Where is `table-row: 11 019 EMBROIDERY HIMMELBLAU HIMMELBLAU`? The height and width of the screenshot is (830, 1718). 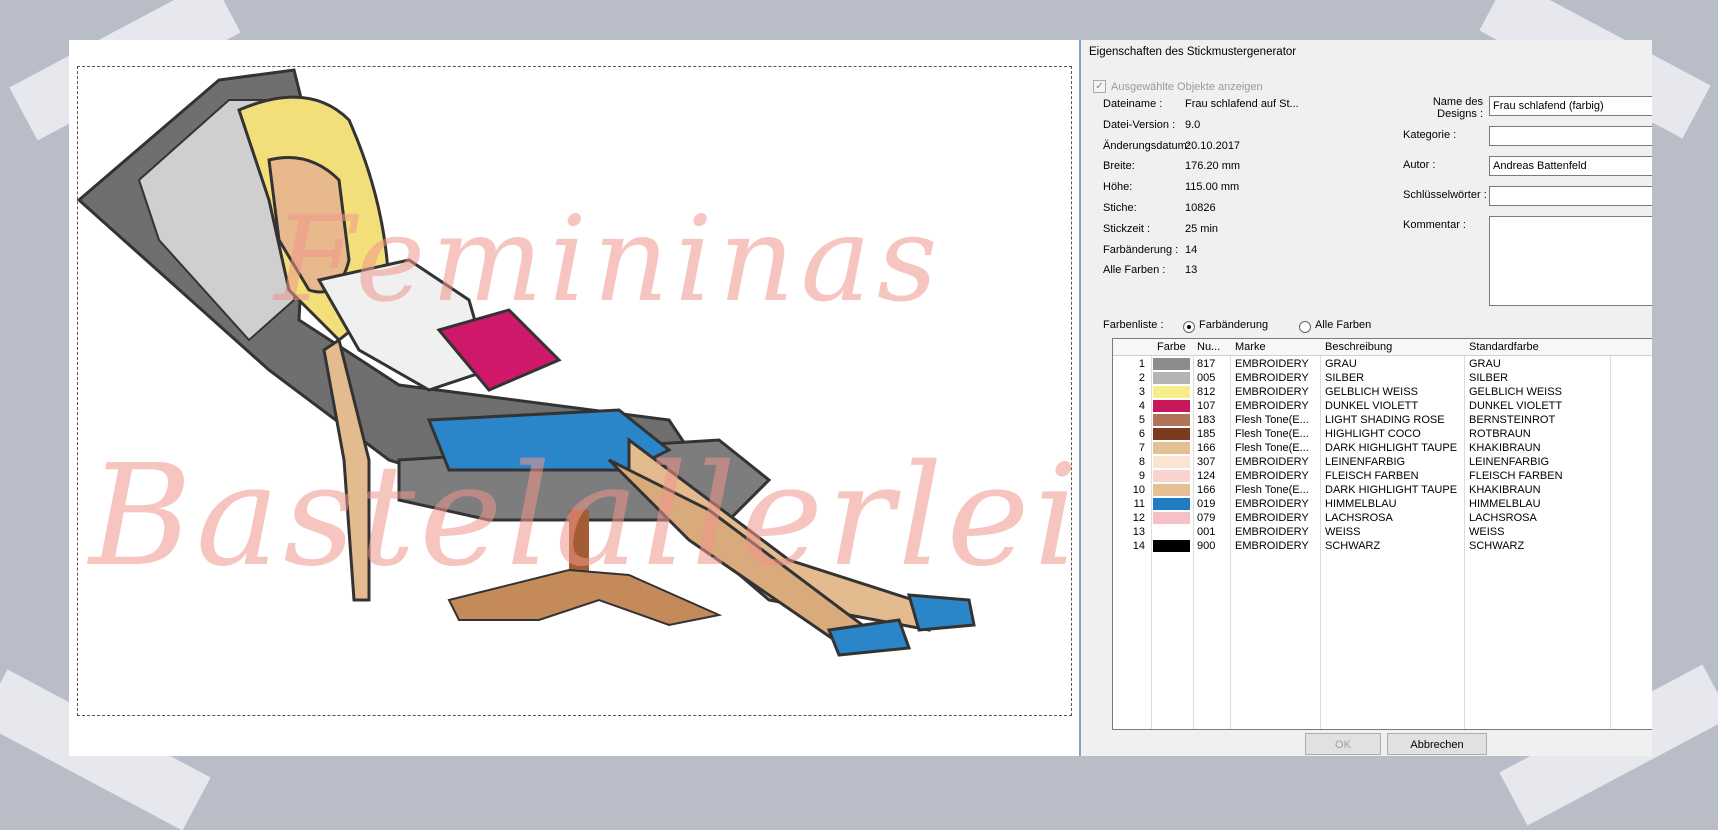 table-row: 11 019 EMBROIDERY HIMMELBLAU HIMMELBLAU is located at coordinates (1382, 504).